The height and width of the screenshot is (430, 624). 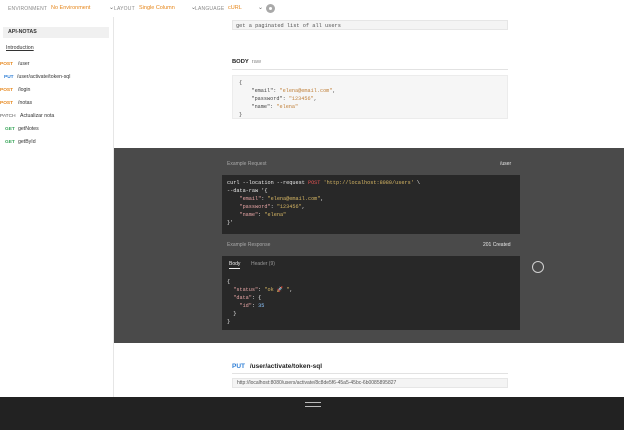 I want to click on tab-header-label: Header, so click(x=259, y=264).